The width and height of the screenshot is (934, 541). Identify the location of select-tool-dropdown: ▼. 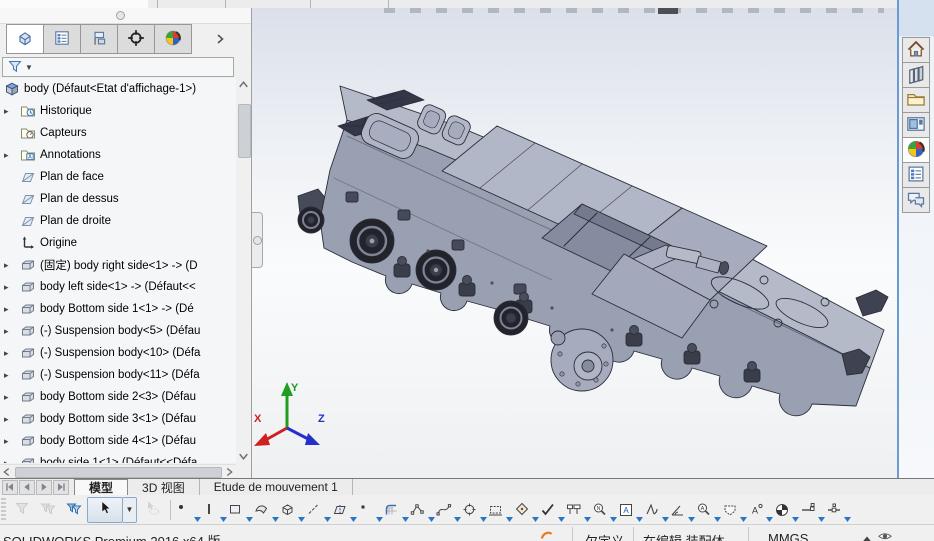
(130, 509).